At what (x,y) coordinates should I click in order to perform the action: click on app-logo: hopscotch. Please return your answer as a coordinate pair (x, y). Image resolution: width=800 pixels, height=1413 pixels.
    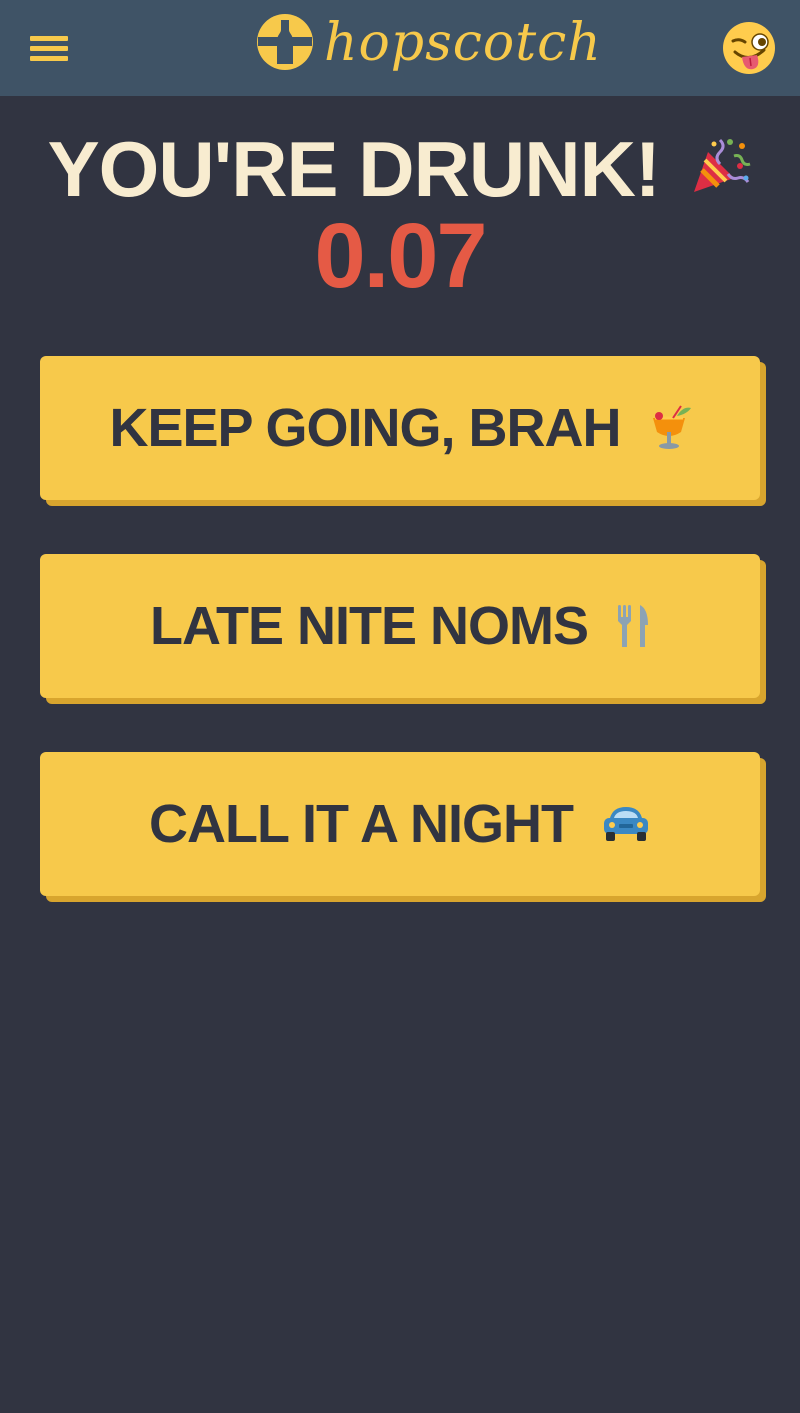
    Looking at the image, I should click on (428, 48).